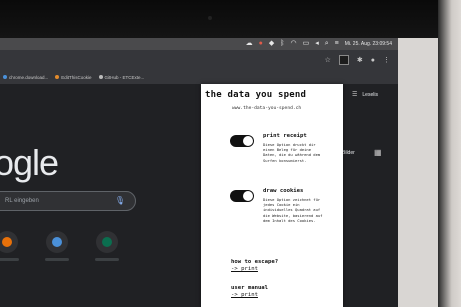 Image resolution: width=461 pixels, height=307 pixels. What do you see at coordinates (255, 262) in the screenshot?
I see `escape-title: how to escape?` at bounding box center [255, 262].